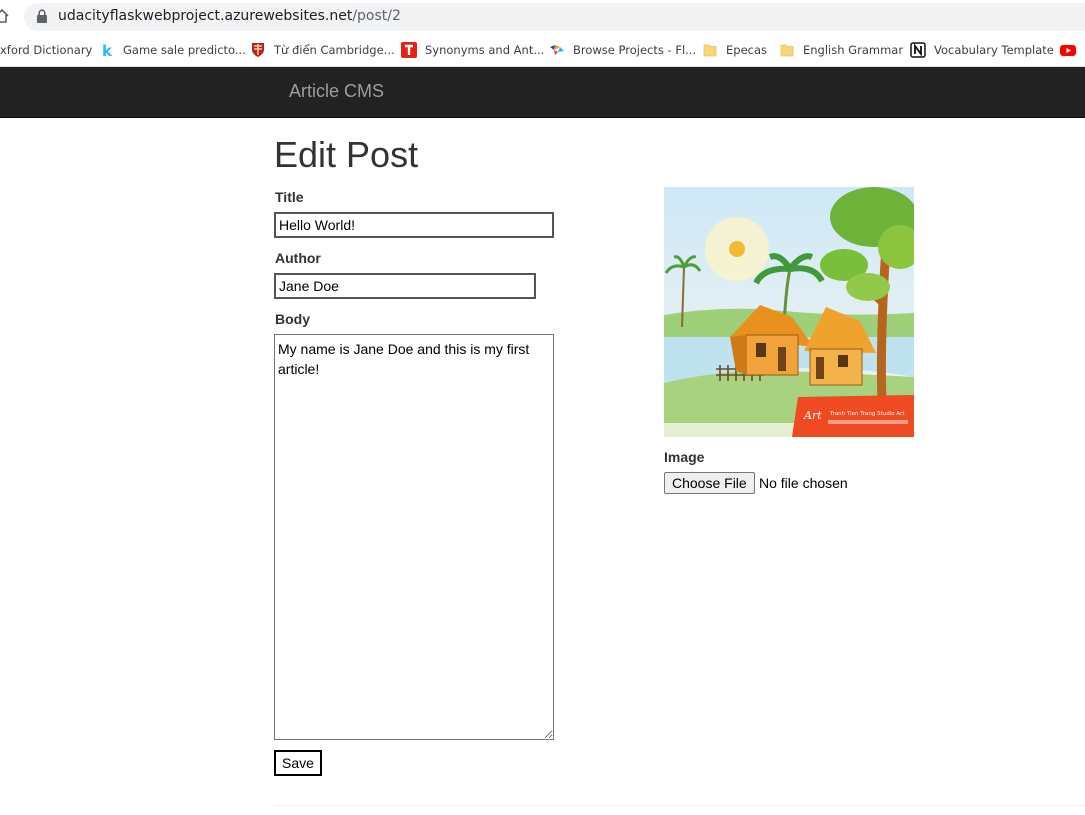  I want to click on bookmark-label: English Grammar, so click(853, 50).